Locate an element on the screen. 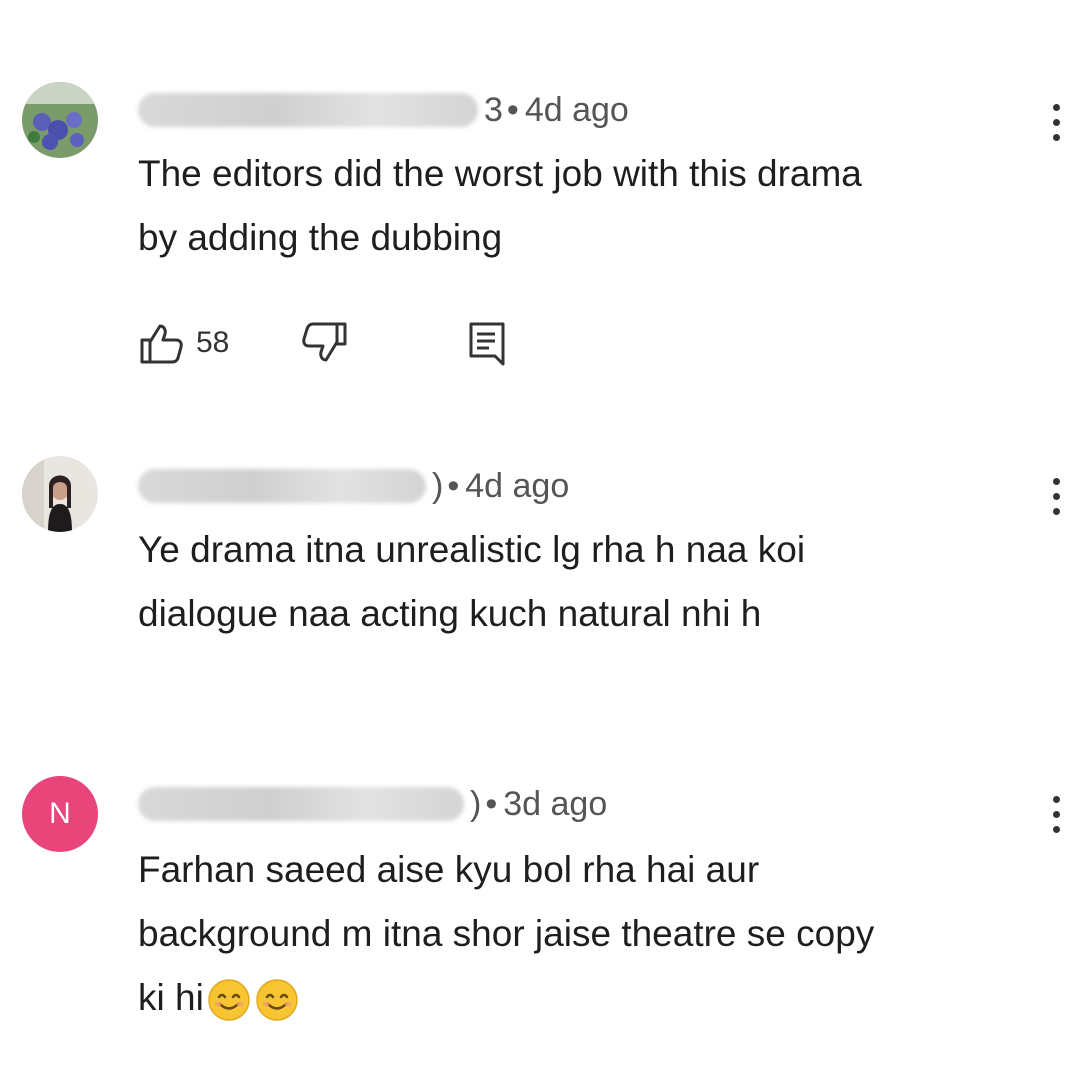 The width and height of the screenshot is (1080, 1080). reply-button is located at coordinates (487, 343).